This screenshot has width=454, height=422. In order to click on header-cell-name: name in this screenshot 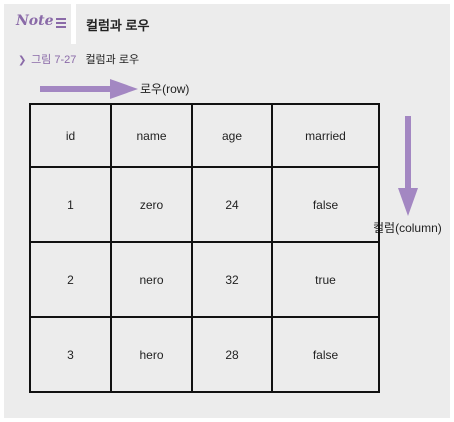, I will do `click(151, 135)`.